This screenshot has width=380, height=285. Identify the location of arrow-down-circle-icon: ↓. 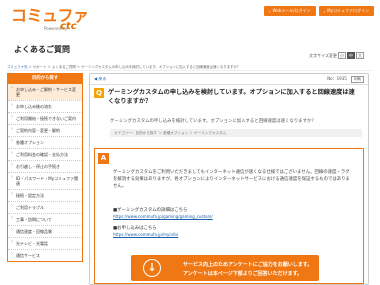
(152, 268).